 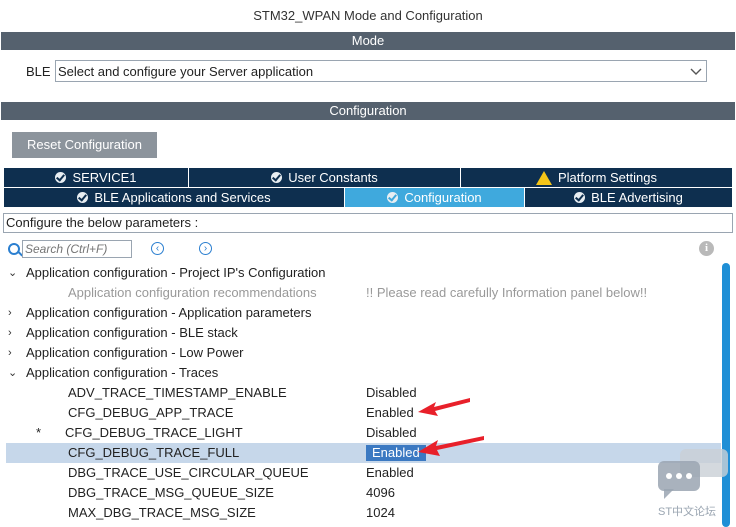 What do you see at coordinates (157, 248) in the screenshot?
I see `arrow-left-icon: ‹` at bounding box center [157, 248].